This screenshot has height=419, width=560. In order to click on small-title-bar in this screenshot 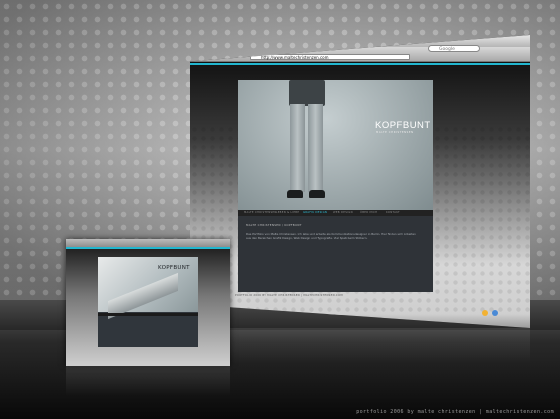, I will do `click(148, 243)`.